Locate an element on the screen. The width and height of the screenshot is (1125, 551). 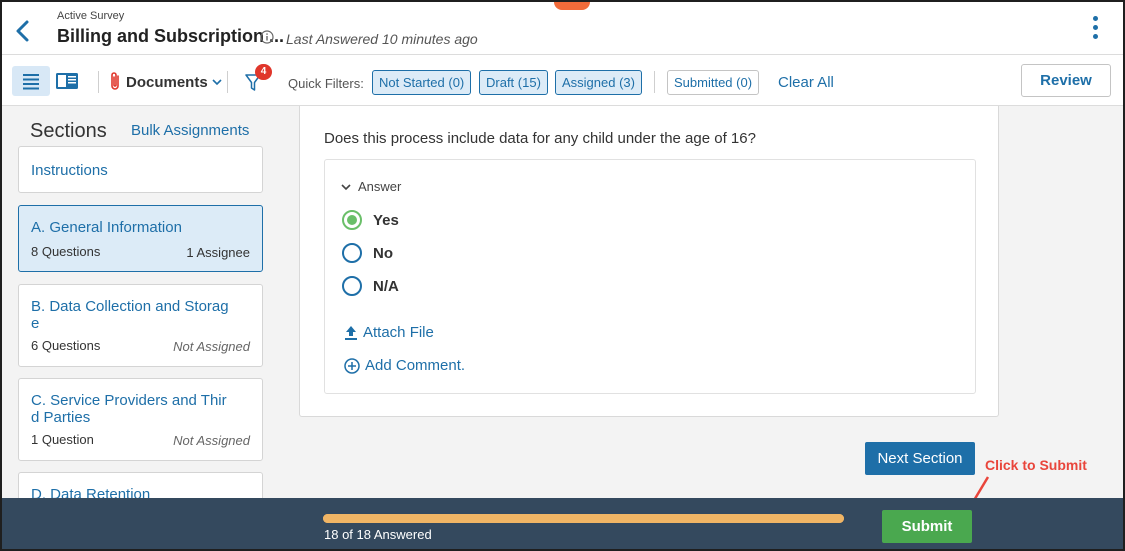
radio-button-checked is located at coordinates (352, 220).